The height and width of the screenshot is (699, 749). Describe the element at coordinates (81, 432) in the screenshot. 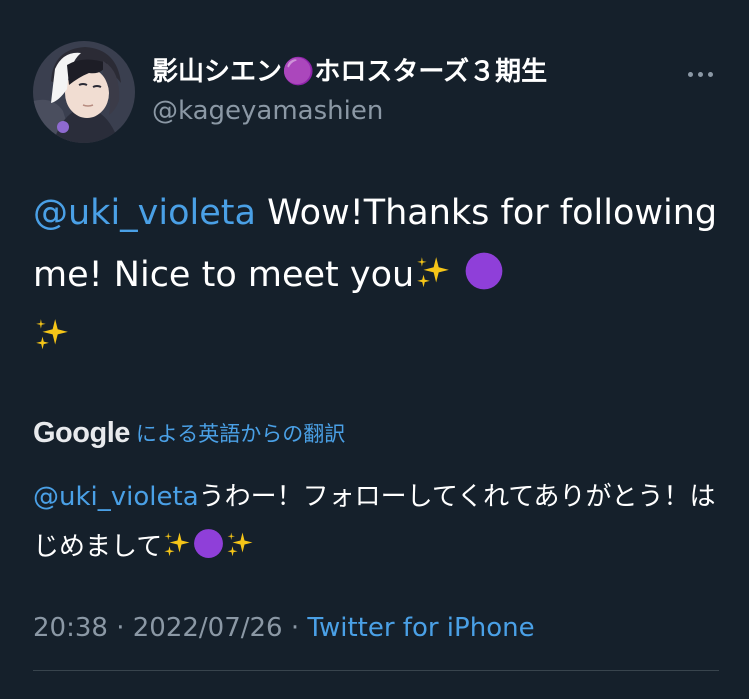

I see `google-logo: Google` at that location.